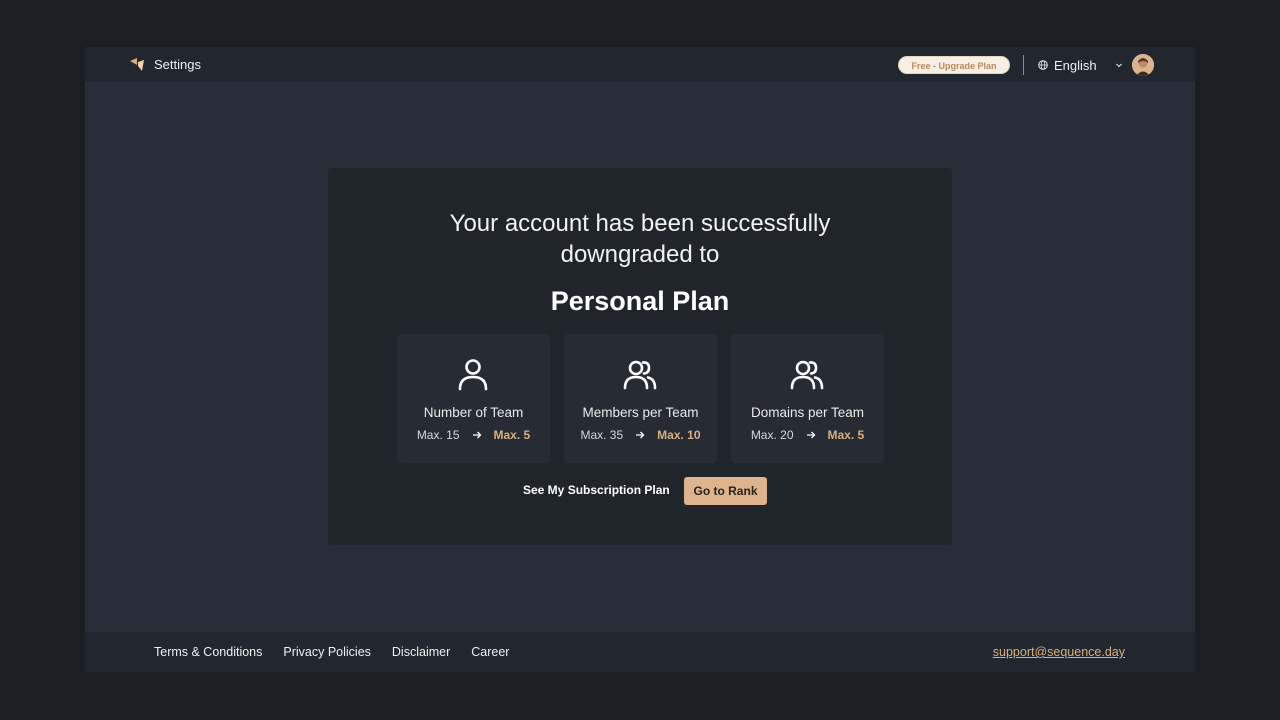  I want to click on footer-link-career: Career, so click(490, 652).